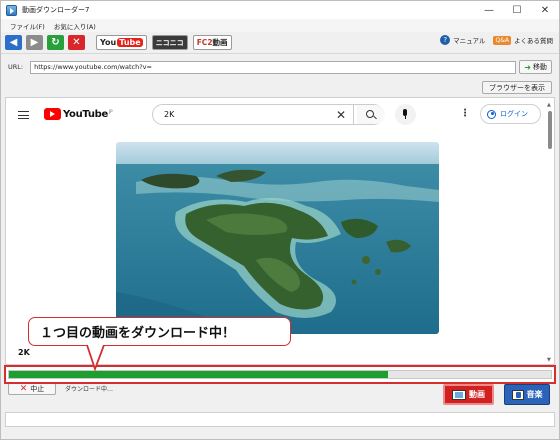 The height and width of the screenshot is (440, 560). What do you see at coordinates (534, 394) in the screenshot?
I see `audio-mode-label: 音楽` at bounding box center [534, 394].